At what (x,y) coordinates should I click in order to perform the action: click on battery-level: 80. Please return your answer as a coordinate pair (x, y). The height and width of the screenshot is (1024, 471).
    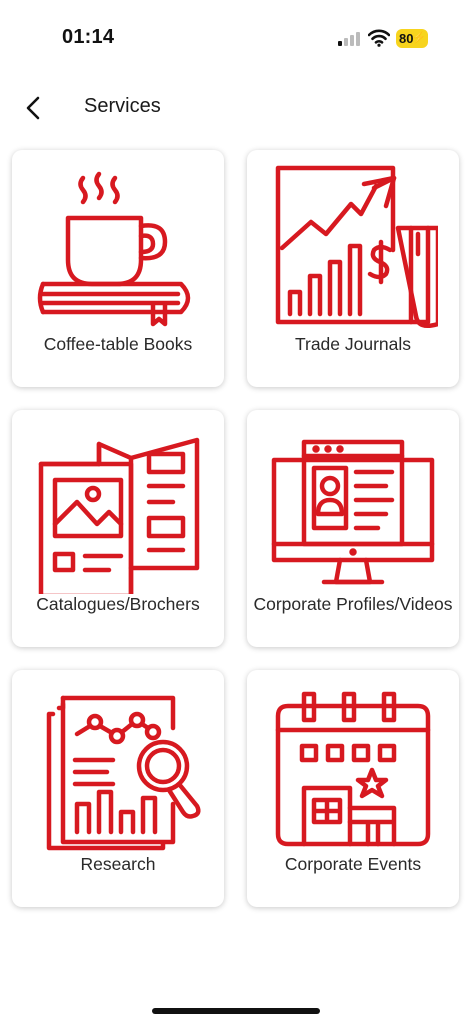
    Looking at the image, I should click on (406, 38).